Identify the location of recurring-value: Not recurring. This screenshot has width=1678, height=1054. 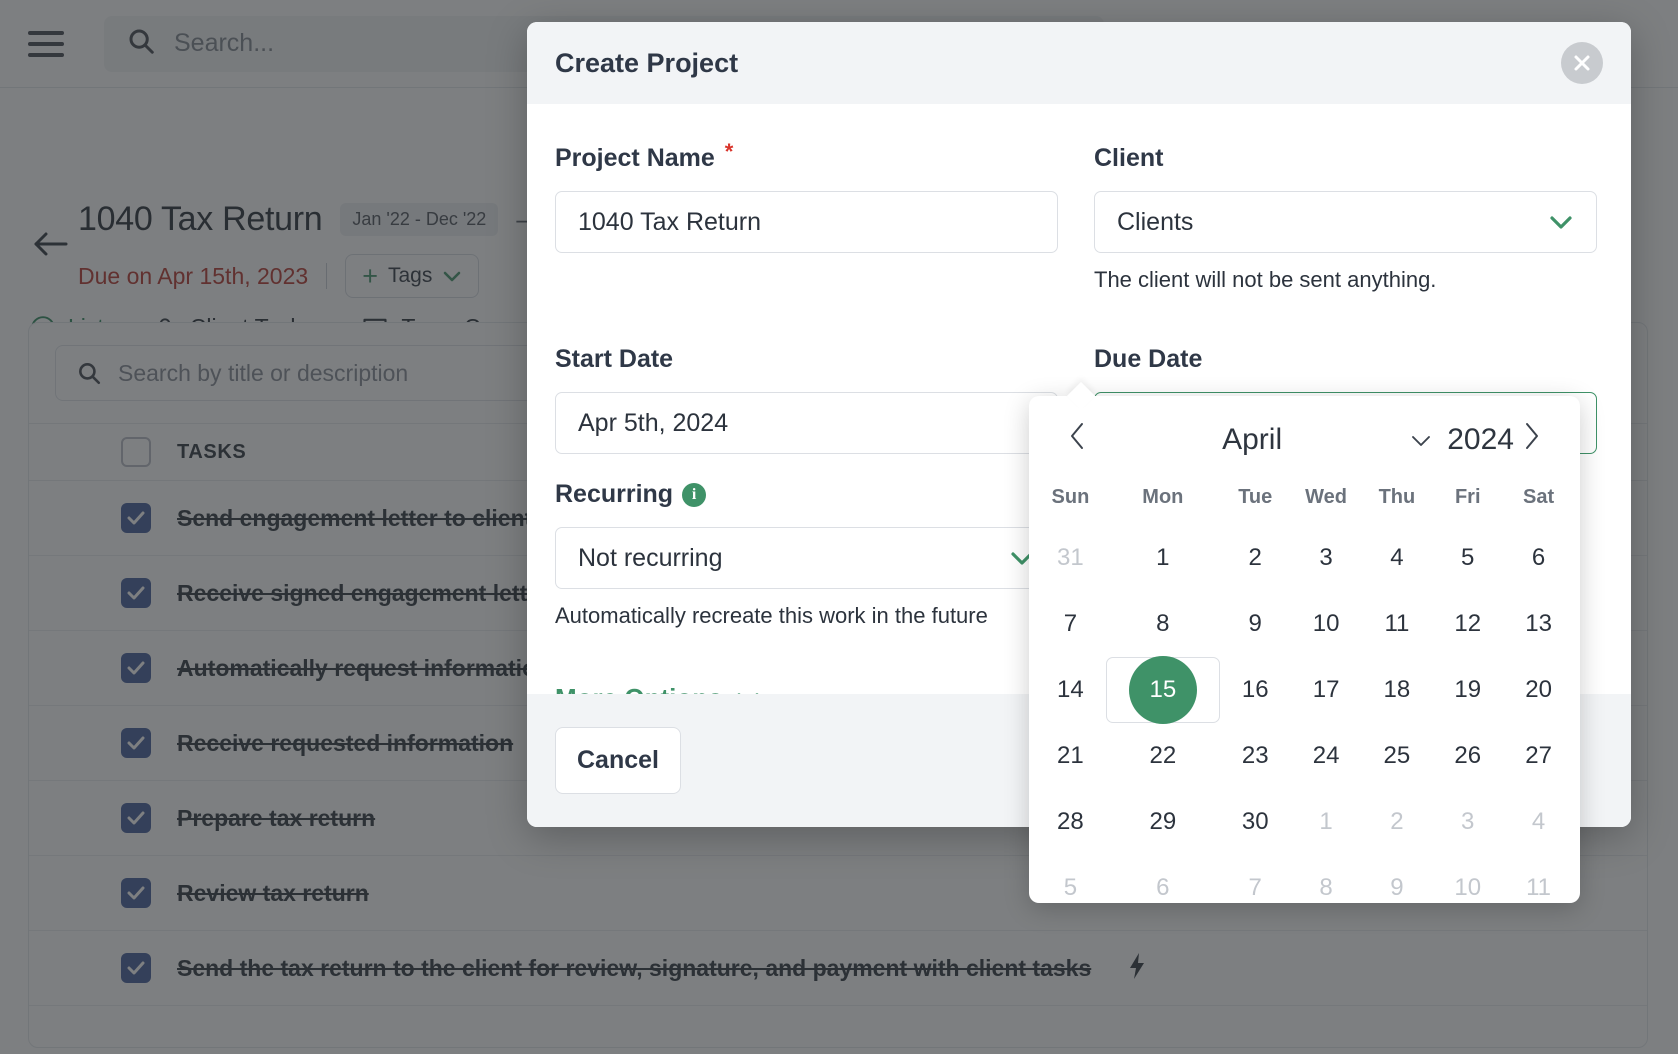
(650, 557).